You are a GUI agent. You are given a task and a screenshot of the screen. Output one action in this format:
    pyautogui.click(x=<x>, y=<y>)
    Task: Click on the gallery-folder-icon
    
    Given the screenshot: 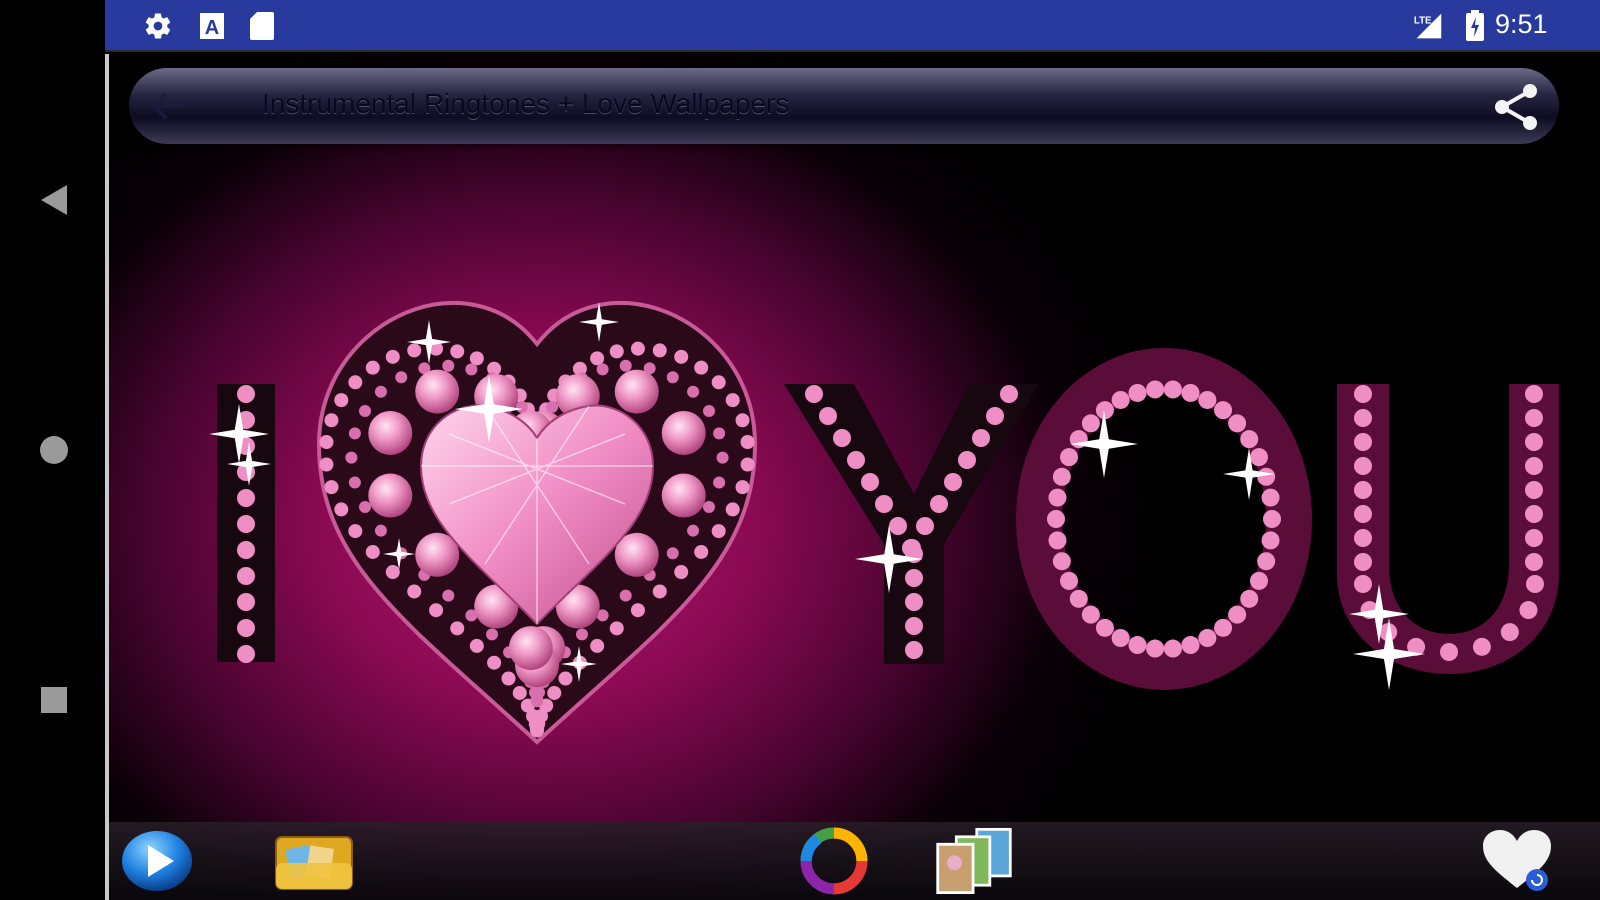 What is the action you would take?
    pyautogui.click(x=314, y=861)
    